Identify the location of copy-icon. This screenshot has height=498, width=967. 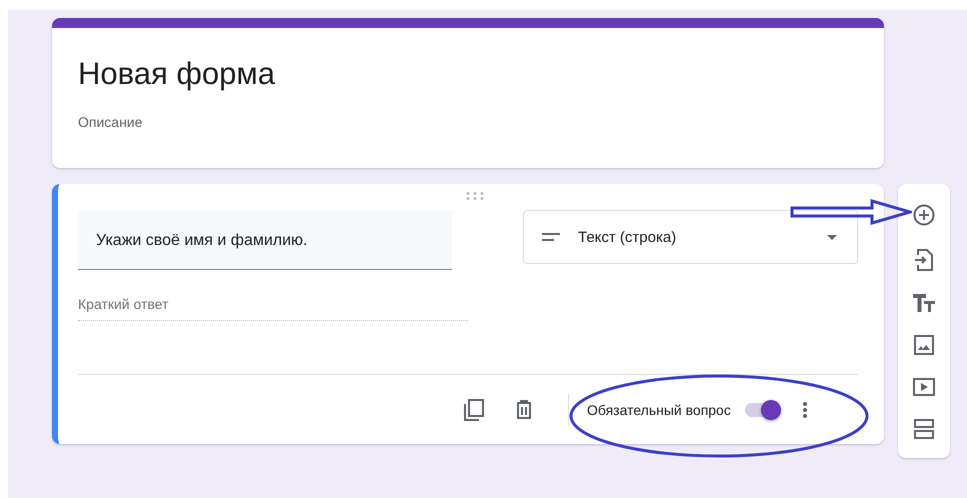
(474, 409).